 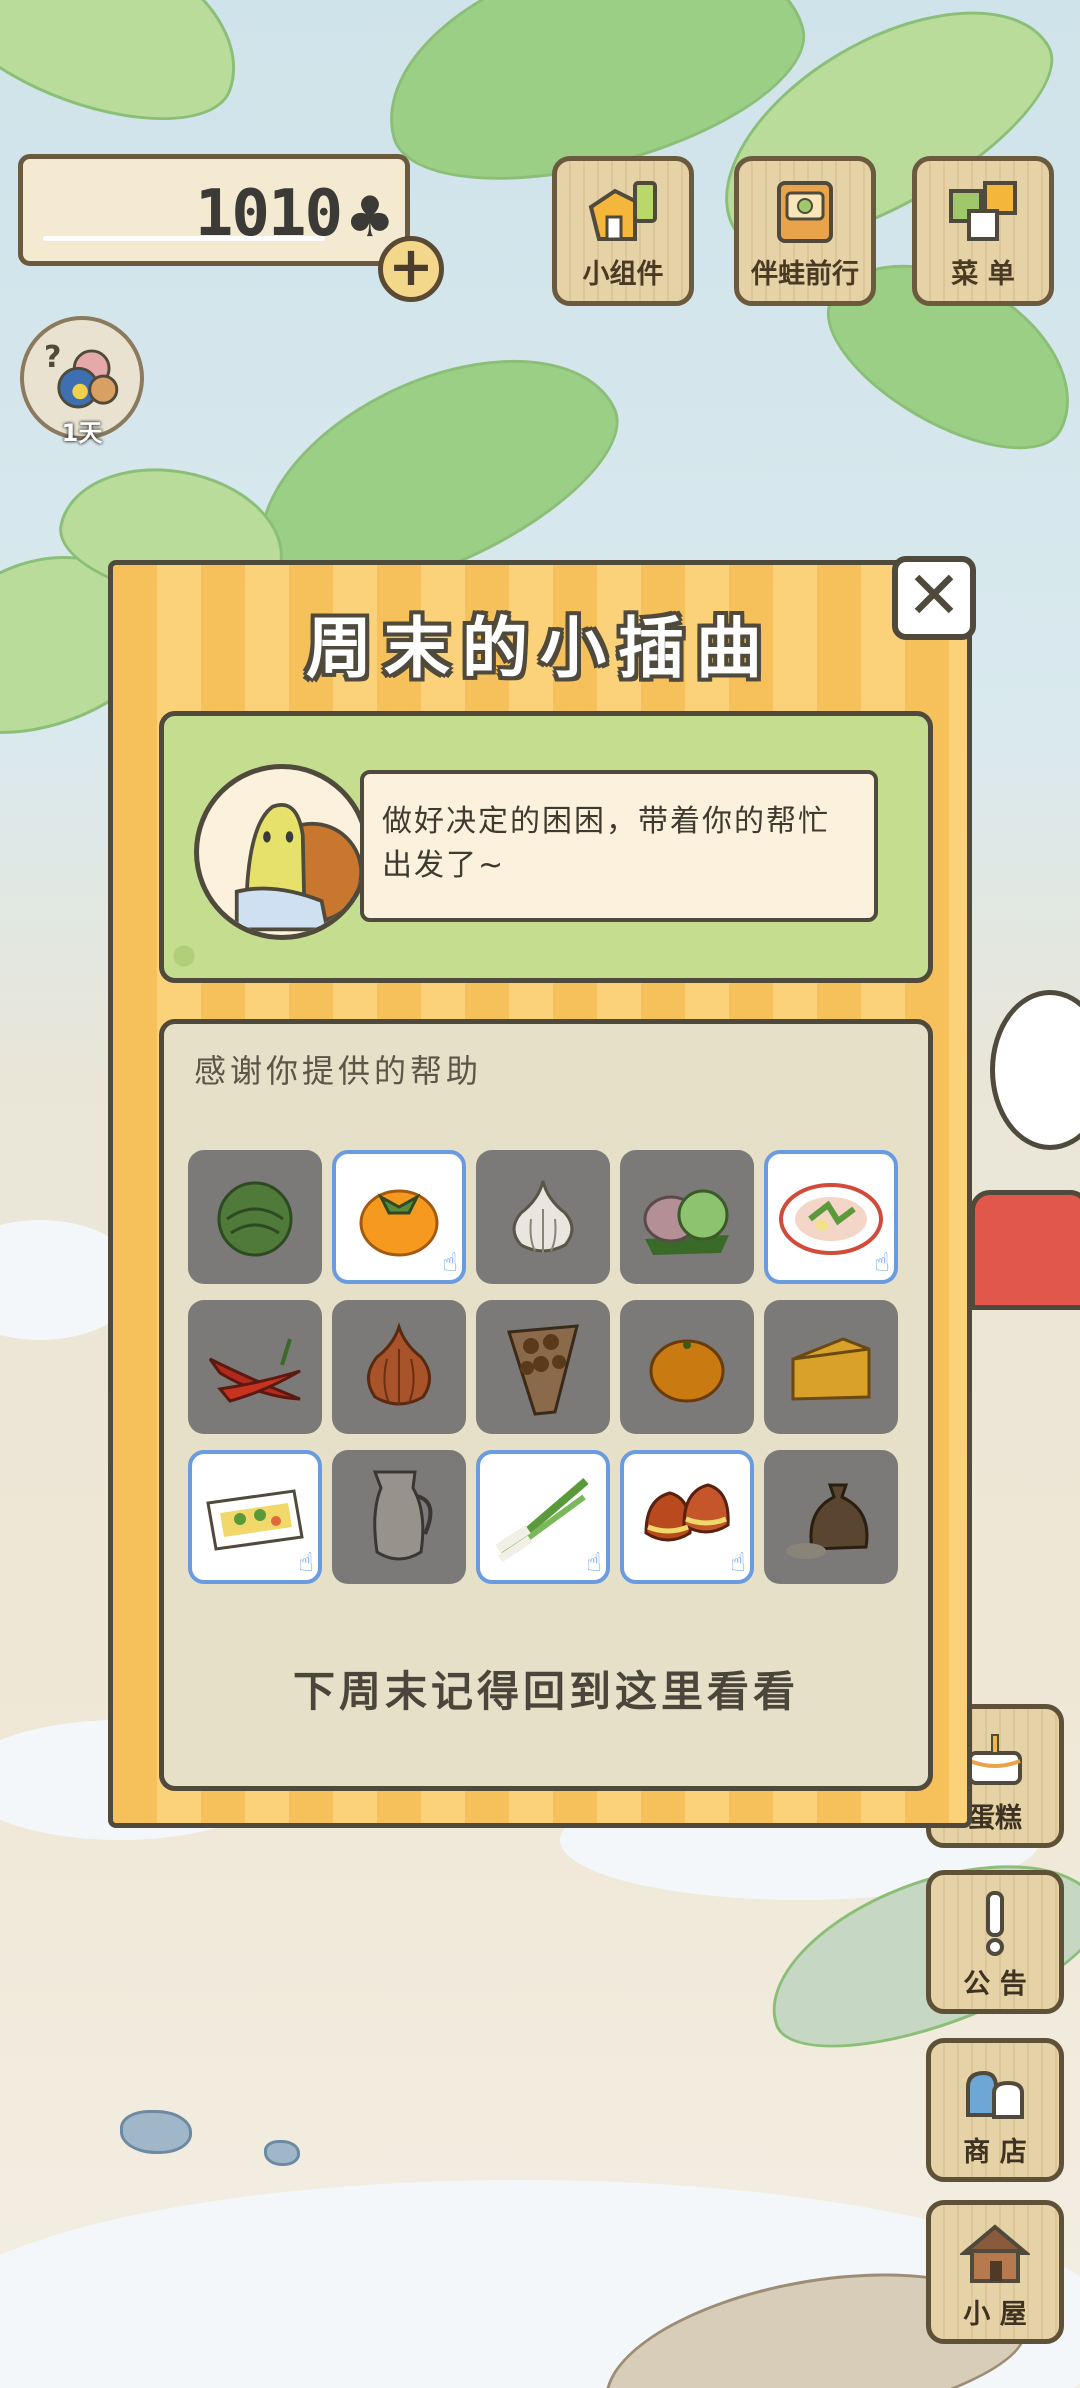 I want to click on gift-item-mochi, so click(x=687, y=1217).